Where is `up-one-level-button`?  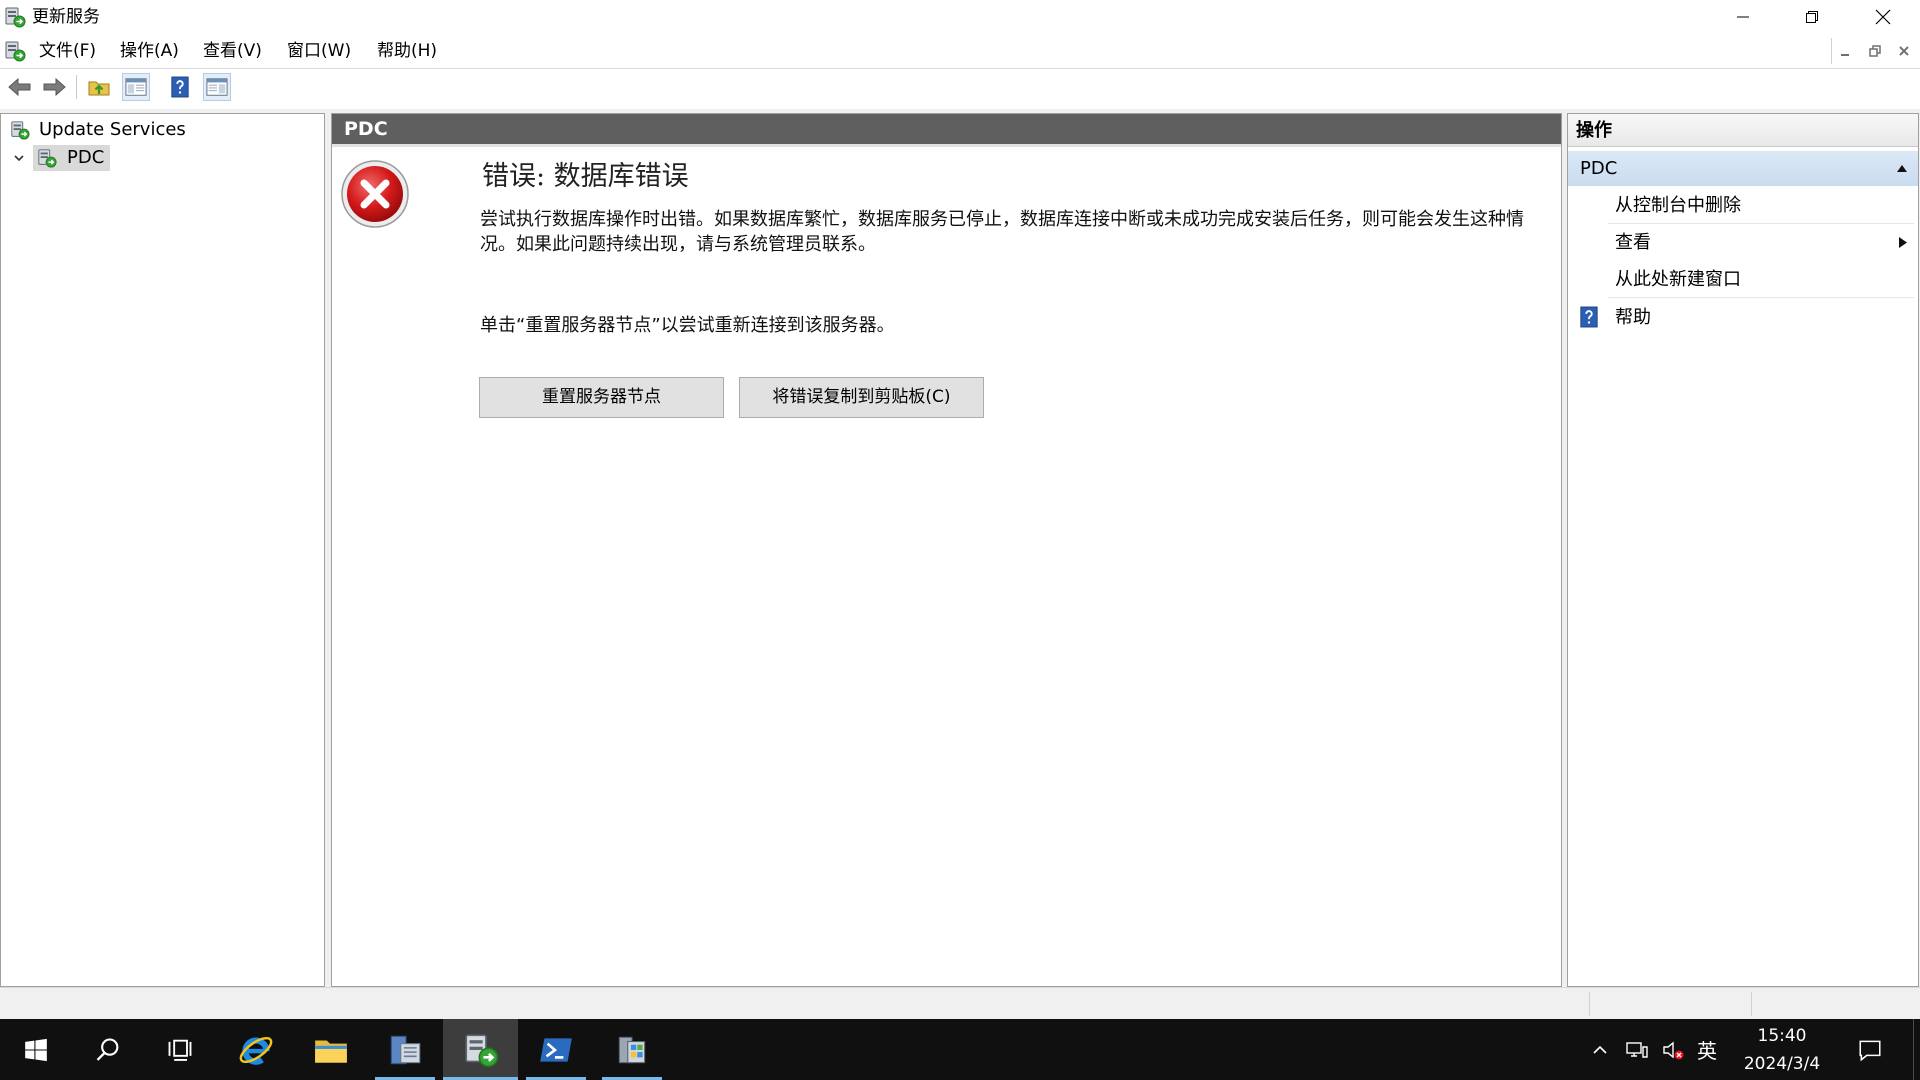 up-one-level-button is located at coordinates (99, 87).